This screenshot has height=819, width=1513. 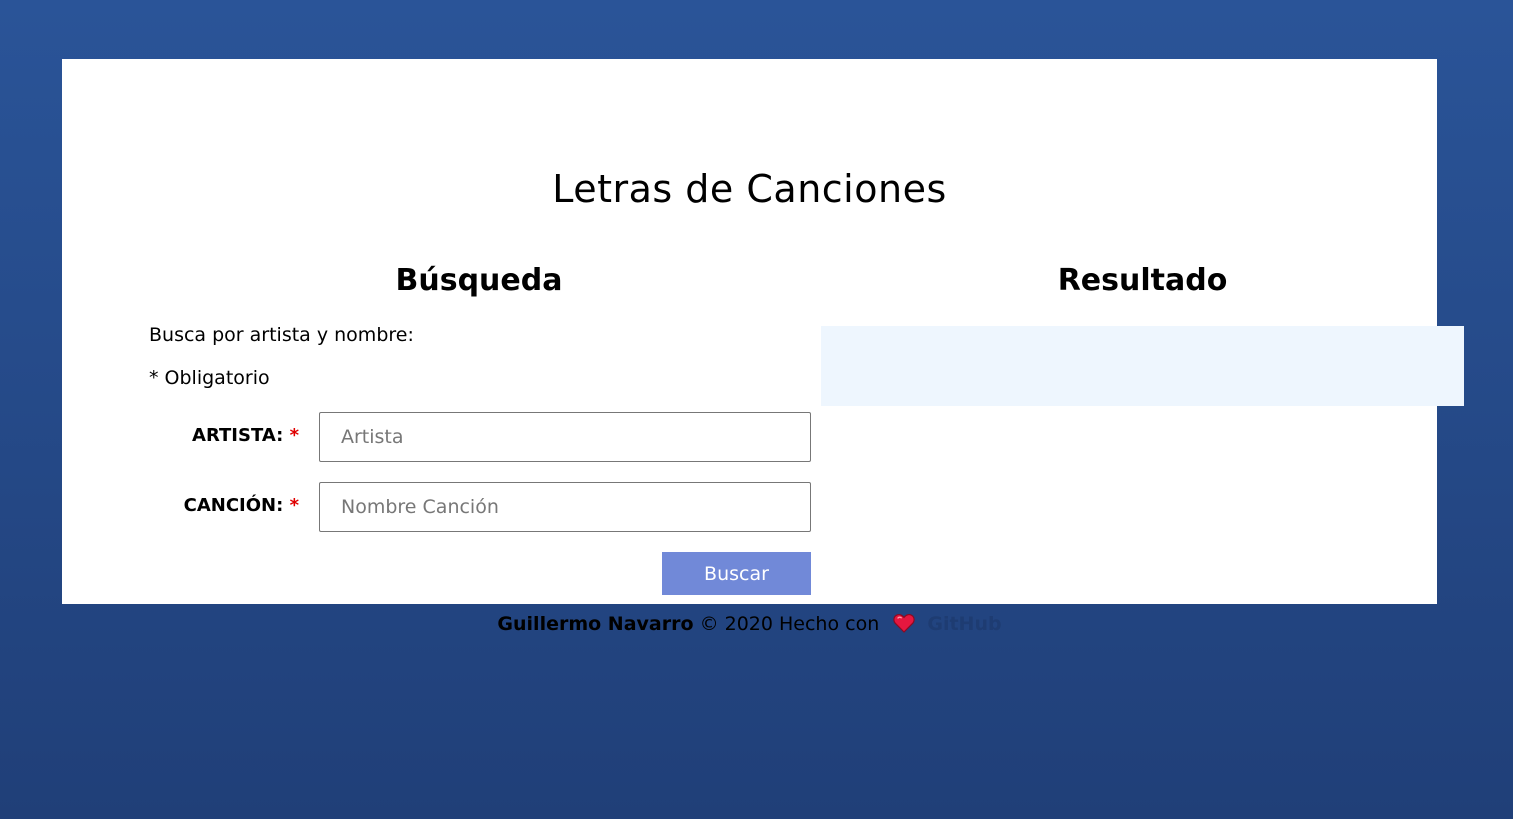 I want to click on search-button: Buscar, so click(x=736, y=573).